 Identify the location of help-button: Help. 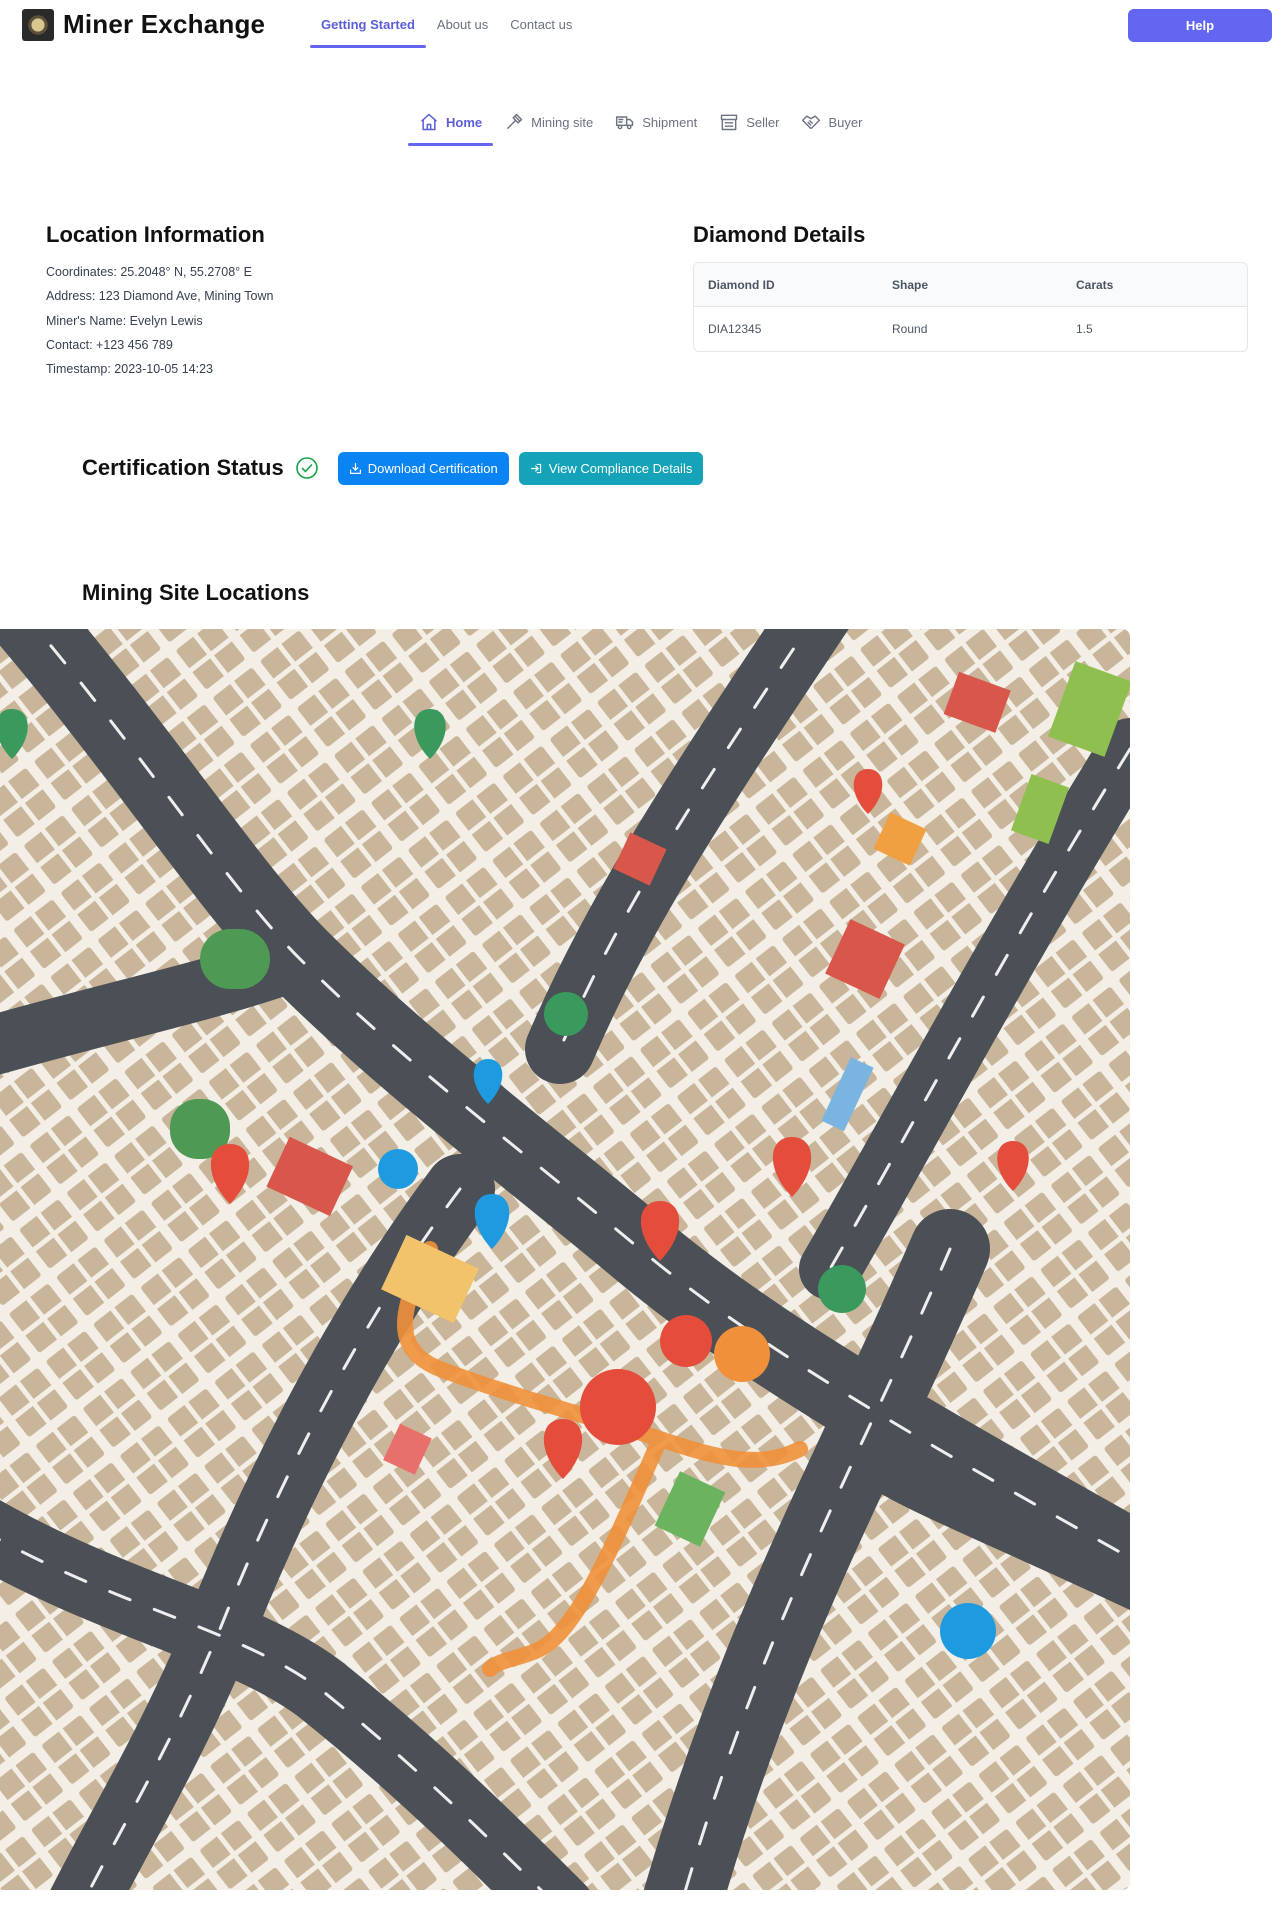
(1200, 25).